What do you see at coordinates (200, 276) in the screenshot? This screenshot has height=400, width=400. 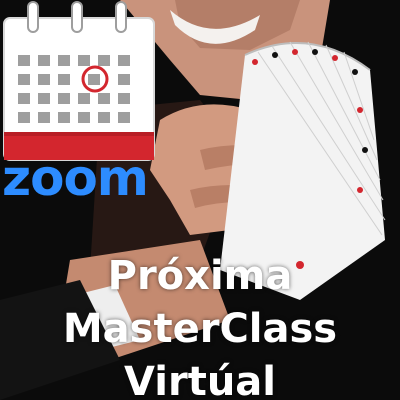 I see `headline-line-1: Próxima` at bounding box center [200, 276].